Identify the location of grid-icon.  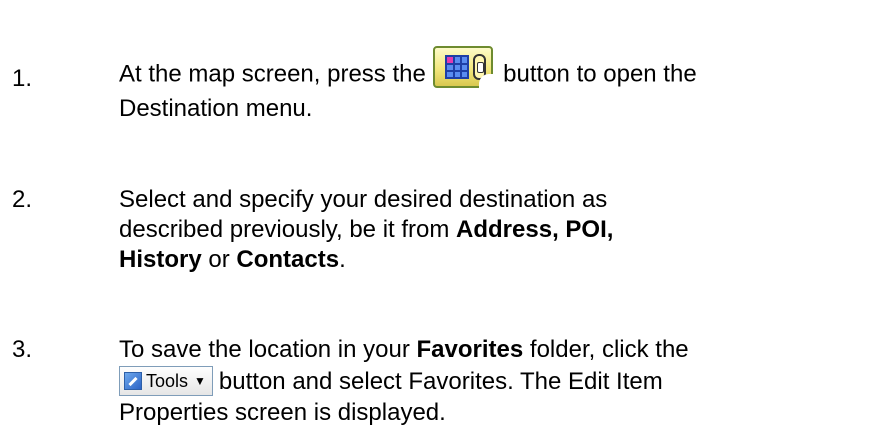
(456, 67).